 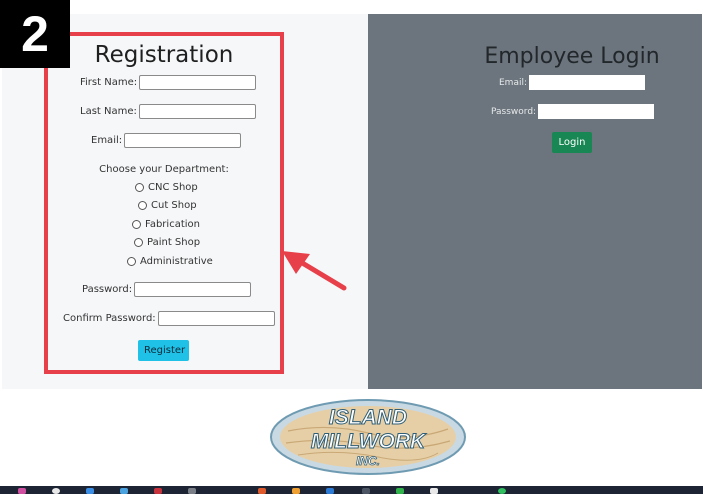 What do you see at coordinates (56, 491) in the screenshot?
I see `search-icon` at bounding box center [56, 491].